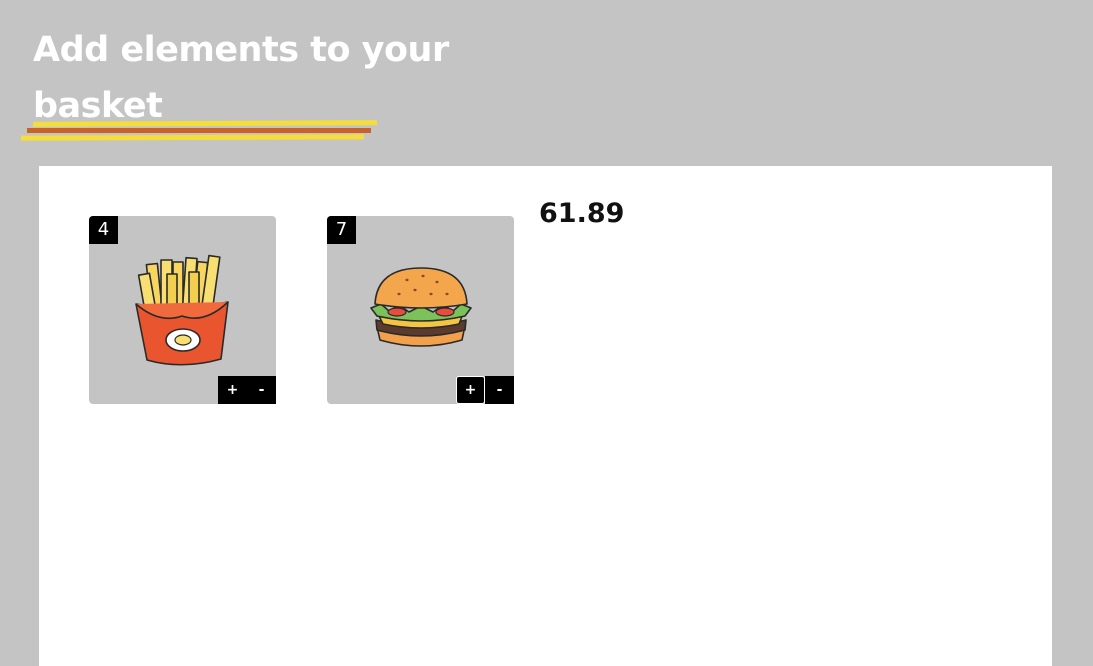 Image resolution: width=1093 pixels, height=666 pixels. Describe the element at coordinates (582, 213) in the screenshot. I see `basket-total: 61.89` at that location.